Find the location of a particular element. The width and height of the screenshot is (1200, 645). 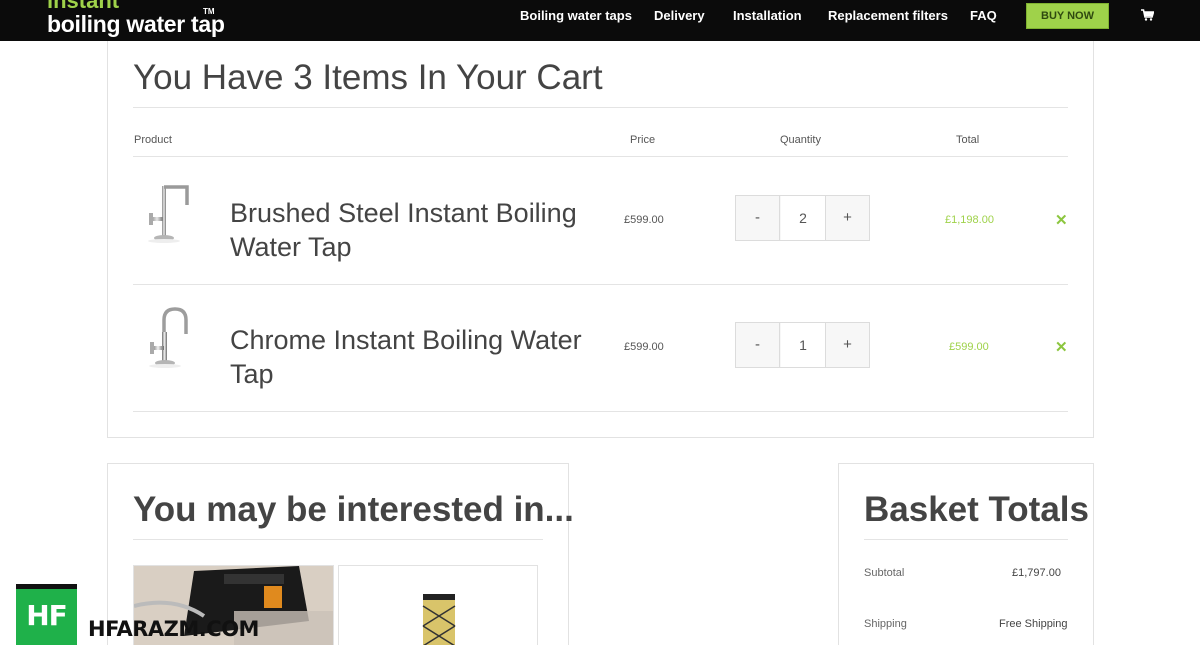

replacement-filter-image is located at coordinates (439, 619).